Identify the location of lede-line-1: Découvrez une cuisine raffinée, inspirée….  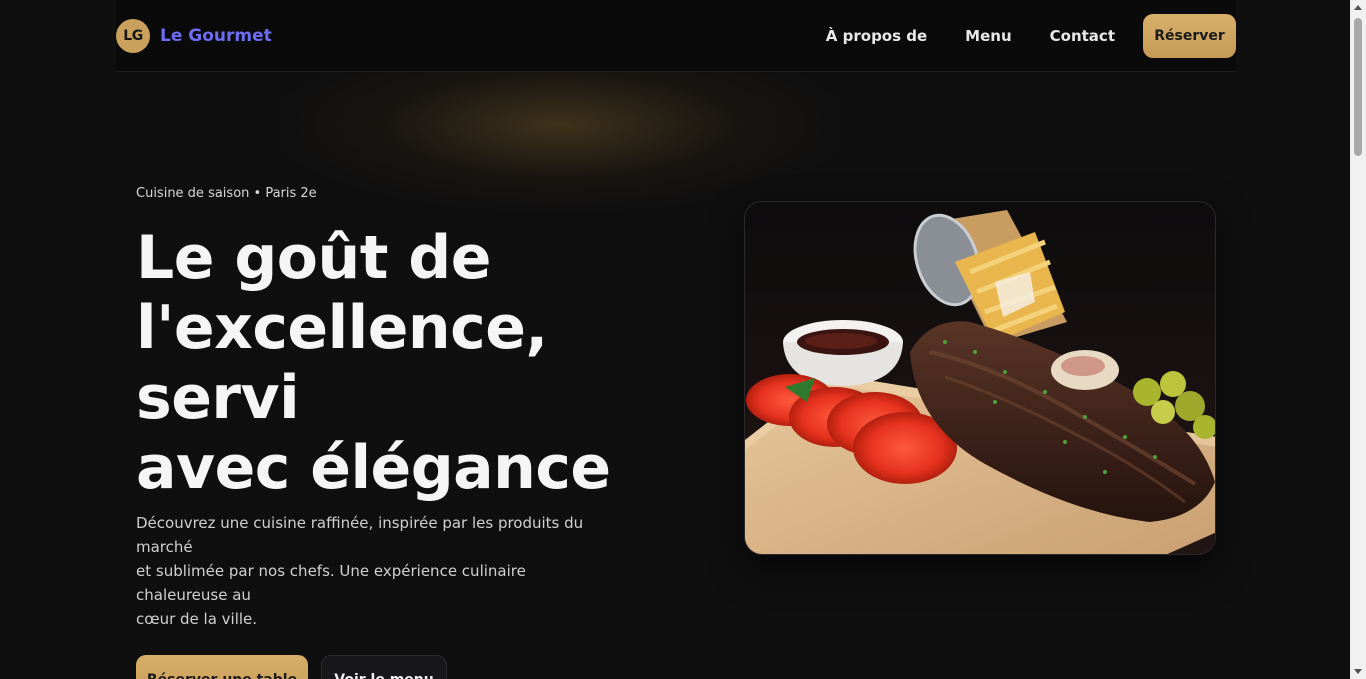
(360, 535).